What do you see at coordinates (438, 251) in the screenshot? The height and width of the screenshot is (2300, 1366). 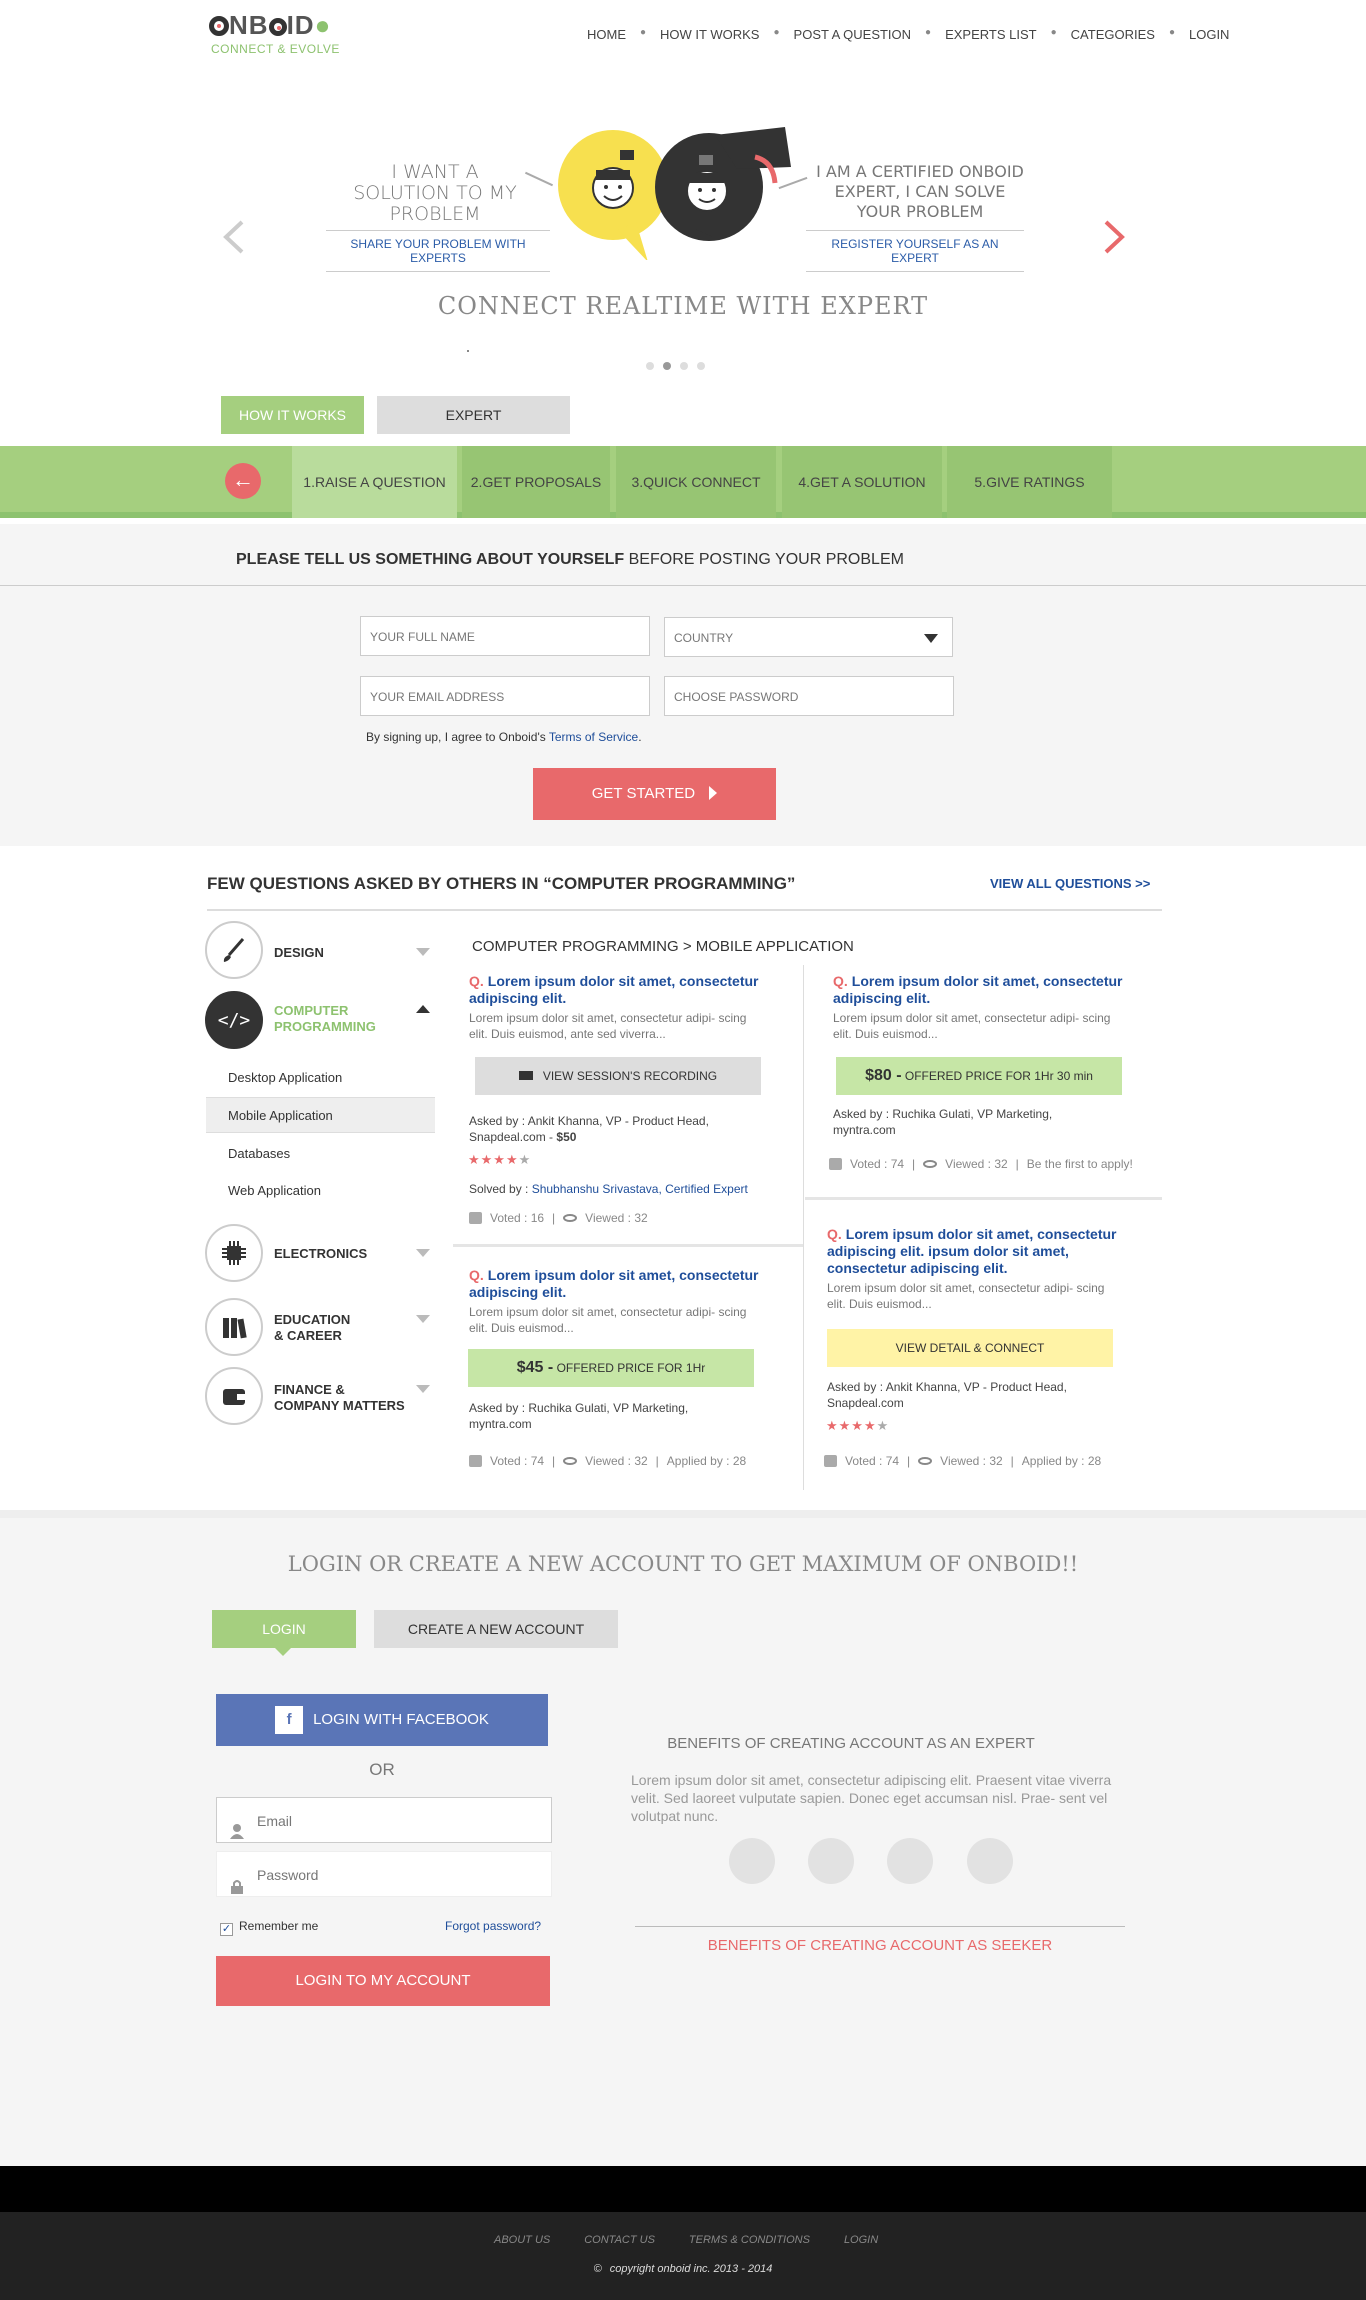 I see `share-problem-button: SHARE YOUR PROBLEM WITH EXPERTS` at bounding box center [438, 251].